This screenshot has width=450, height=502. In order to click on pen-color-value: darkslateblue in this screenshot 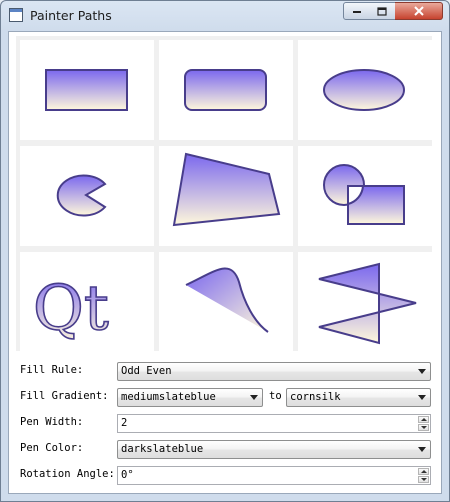, I will do `click(162, 449)`.